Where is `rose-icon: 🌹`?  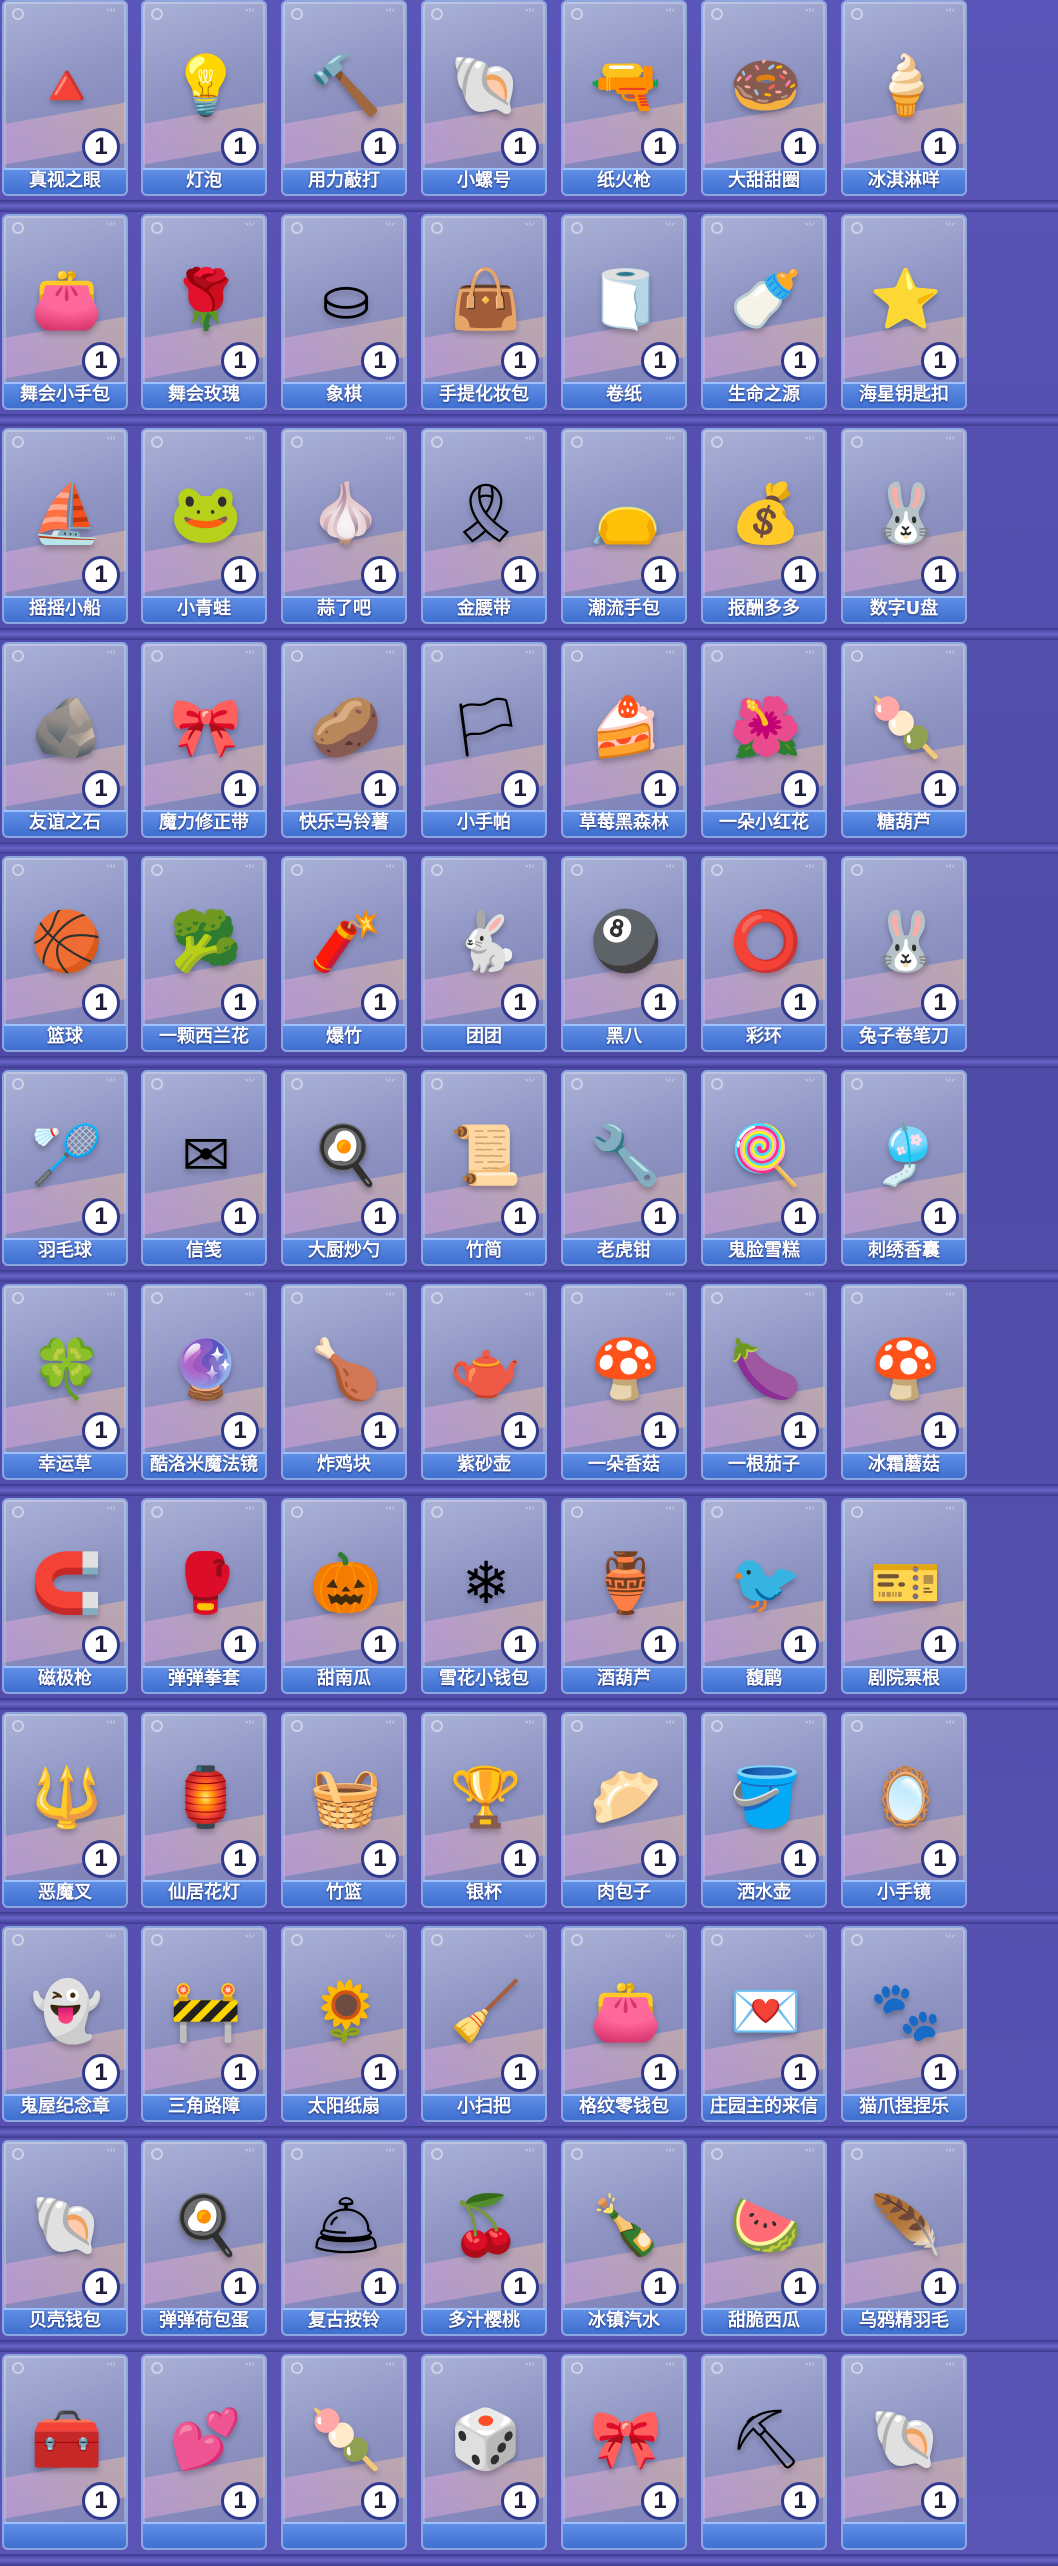 rose-icon: 🌹 is located at coordinates (206, 299).